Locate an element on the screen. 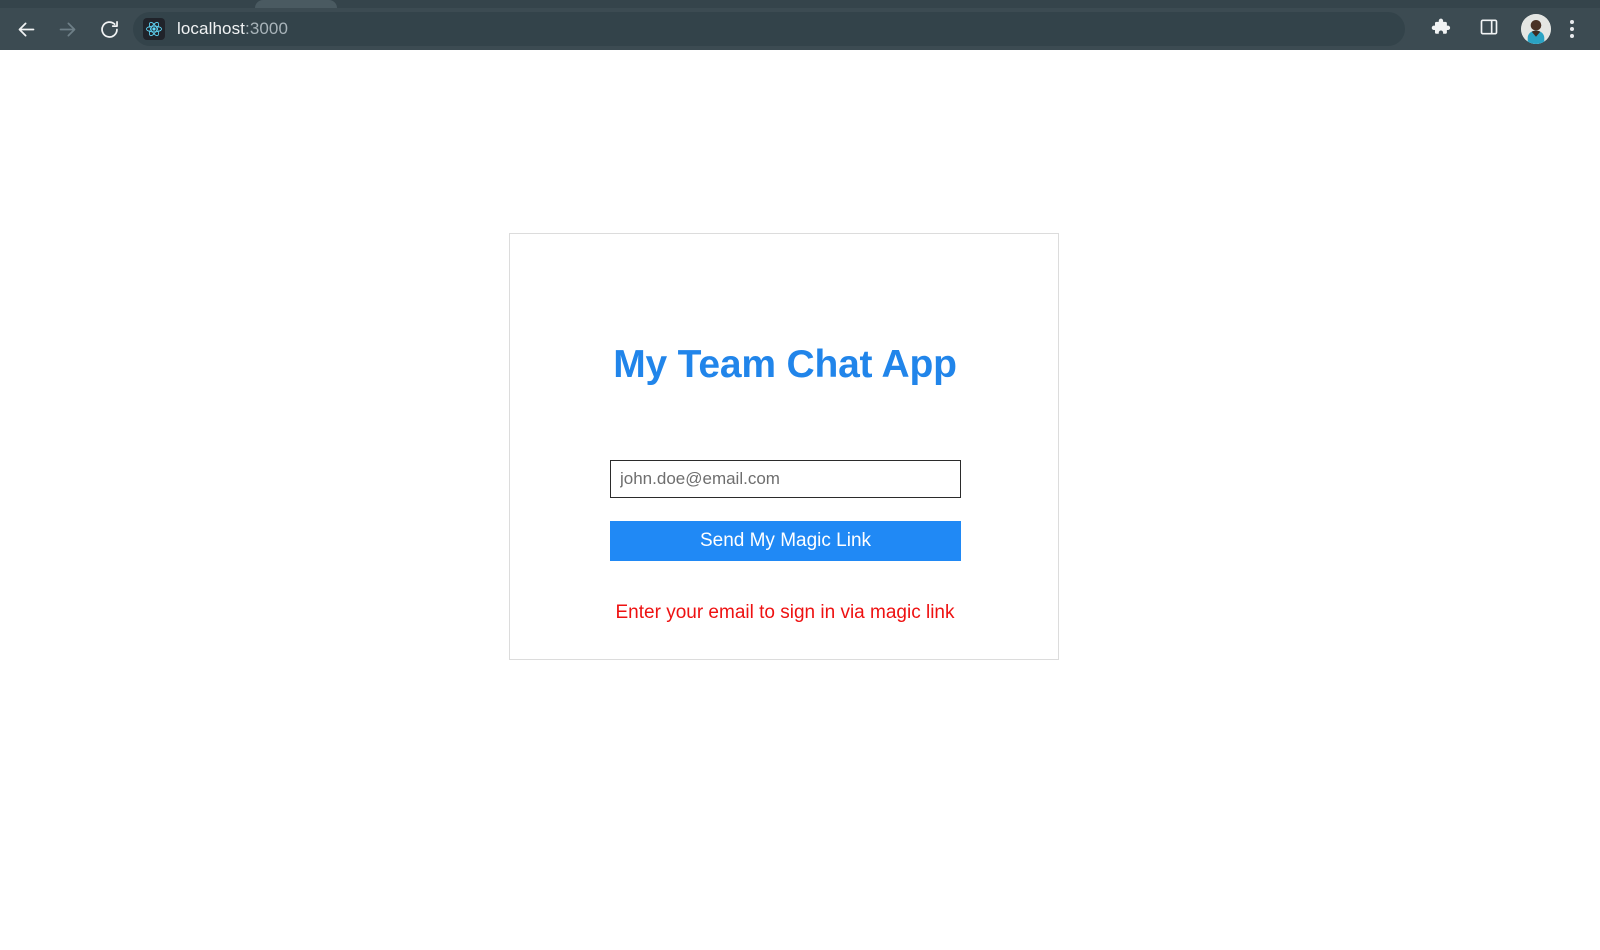  browser-toolbar: localhost:3000 is located at coordinates (800, 29).